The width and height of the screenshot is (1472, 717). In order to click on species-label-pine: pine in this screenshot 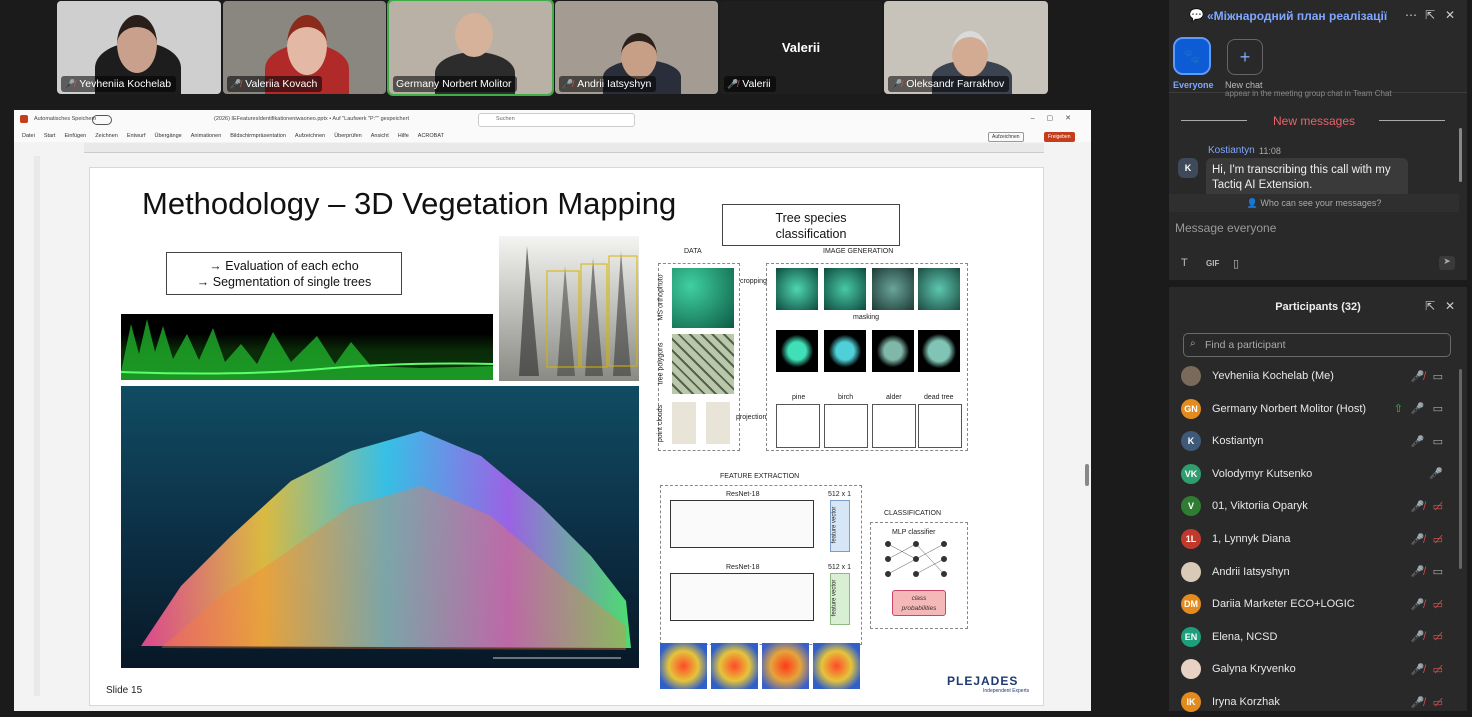, I will do `click(799, 397)`.